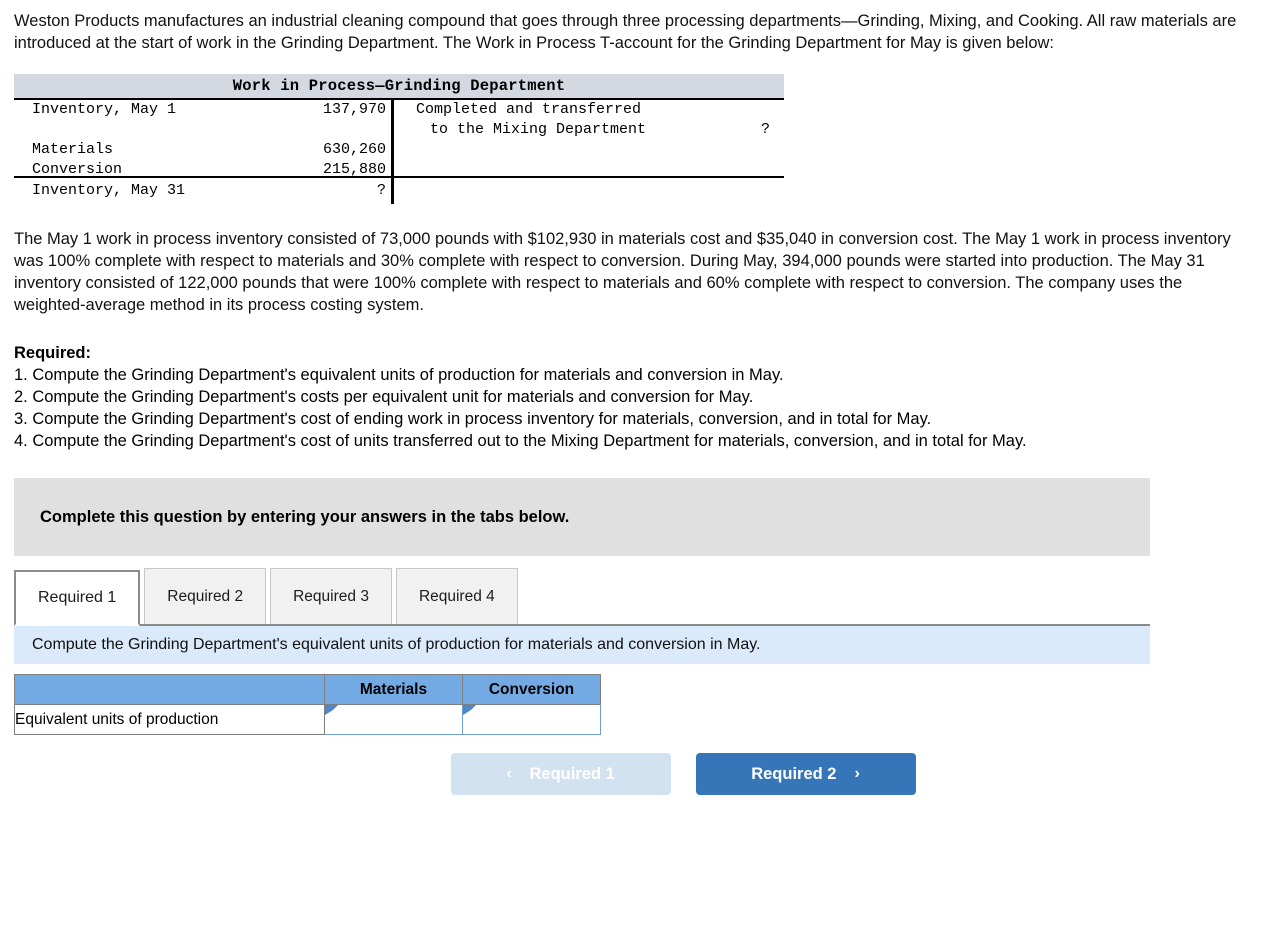 The height and width of the screenshot is (932, 1266). I want to click on tab-required-1: Required 1, so click(77, 598).